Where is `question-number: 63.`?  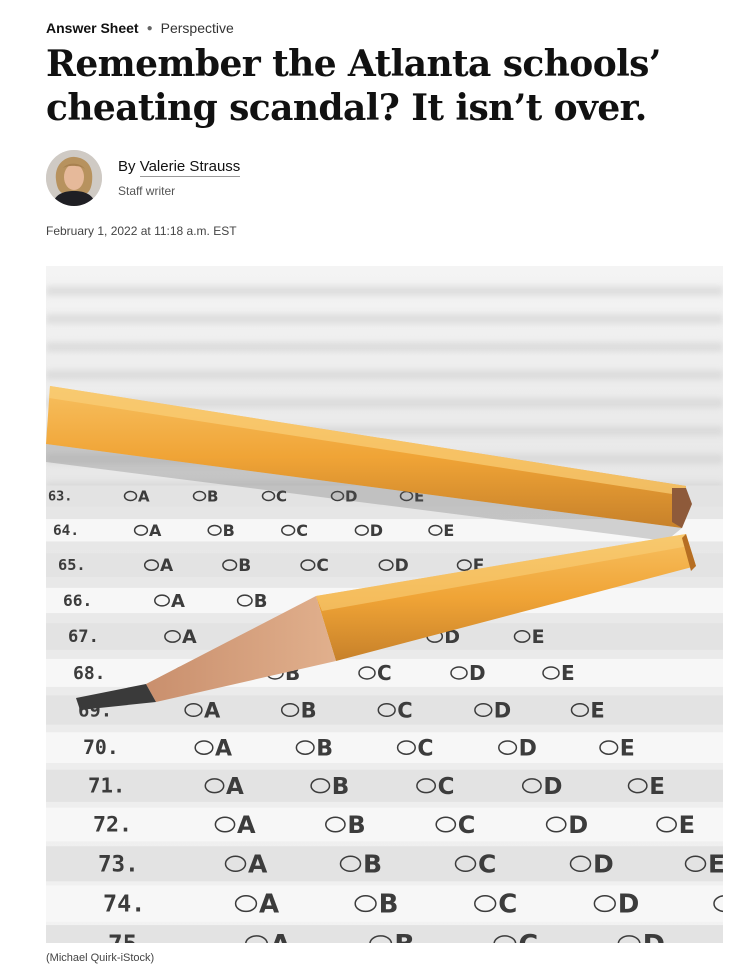 question-number: 63. is located at coordinates (60, 497).